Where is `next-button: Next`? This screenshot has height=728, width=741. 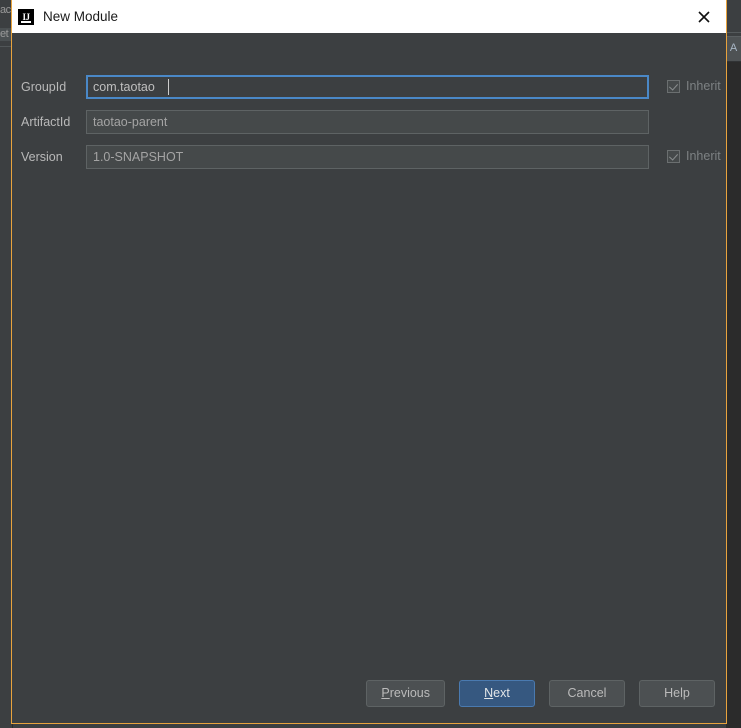
next-button: Next is located at coordinates (497, 693).